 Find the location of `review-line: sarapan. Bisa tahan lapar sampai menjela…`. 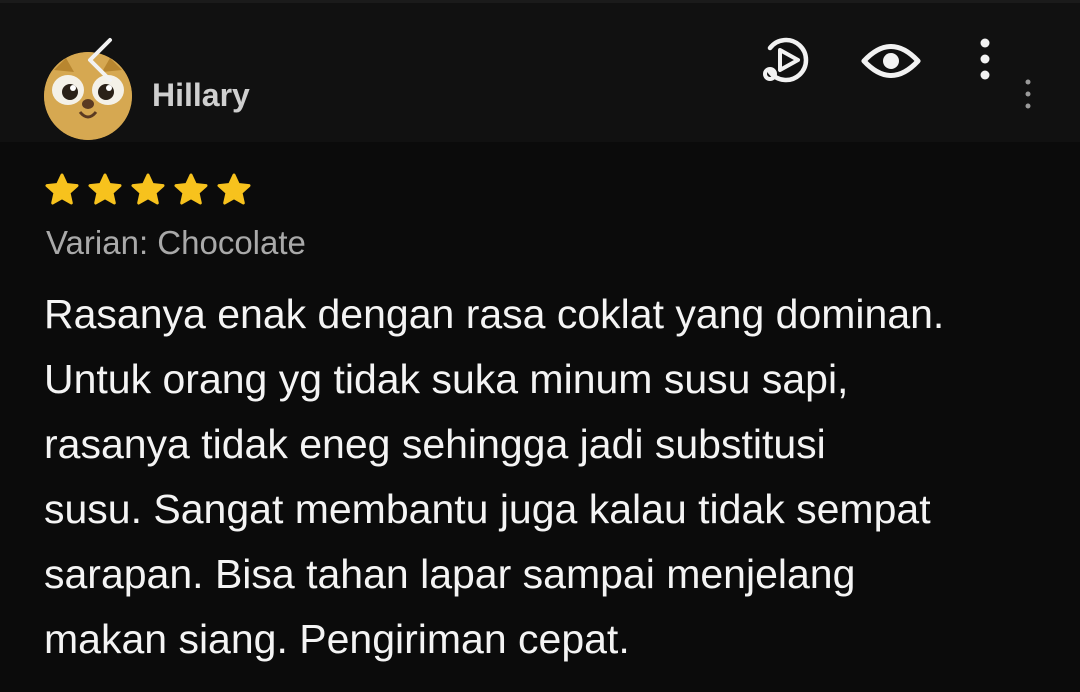

review-line: sarapan. Bisa tahan lapar sampai menjela… is located at coordinates (450, 574).